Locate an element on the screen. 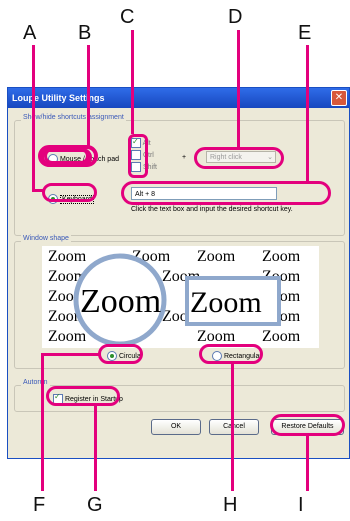 The height and width of the screenshot is (521, 350). dialog-title: Loupe Utility Settings is located at coordinates (58, 98).